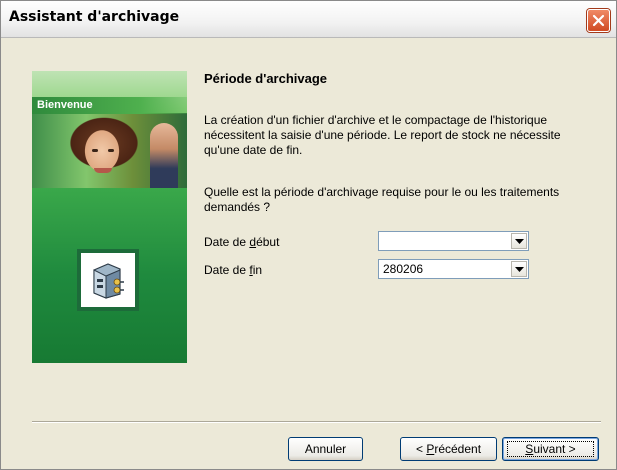 The image size is (617, 470). What do you see at coordinates (325, 449) in the screenshot?
I see `cancel-button: Annuler` at bounding box center [325, 449].